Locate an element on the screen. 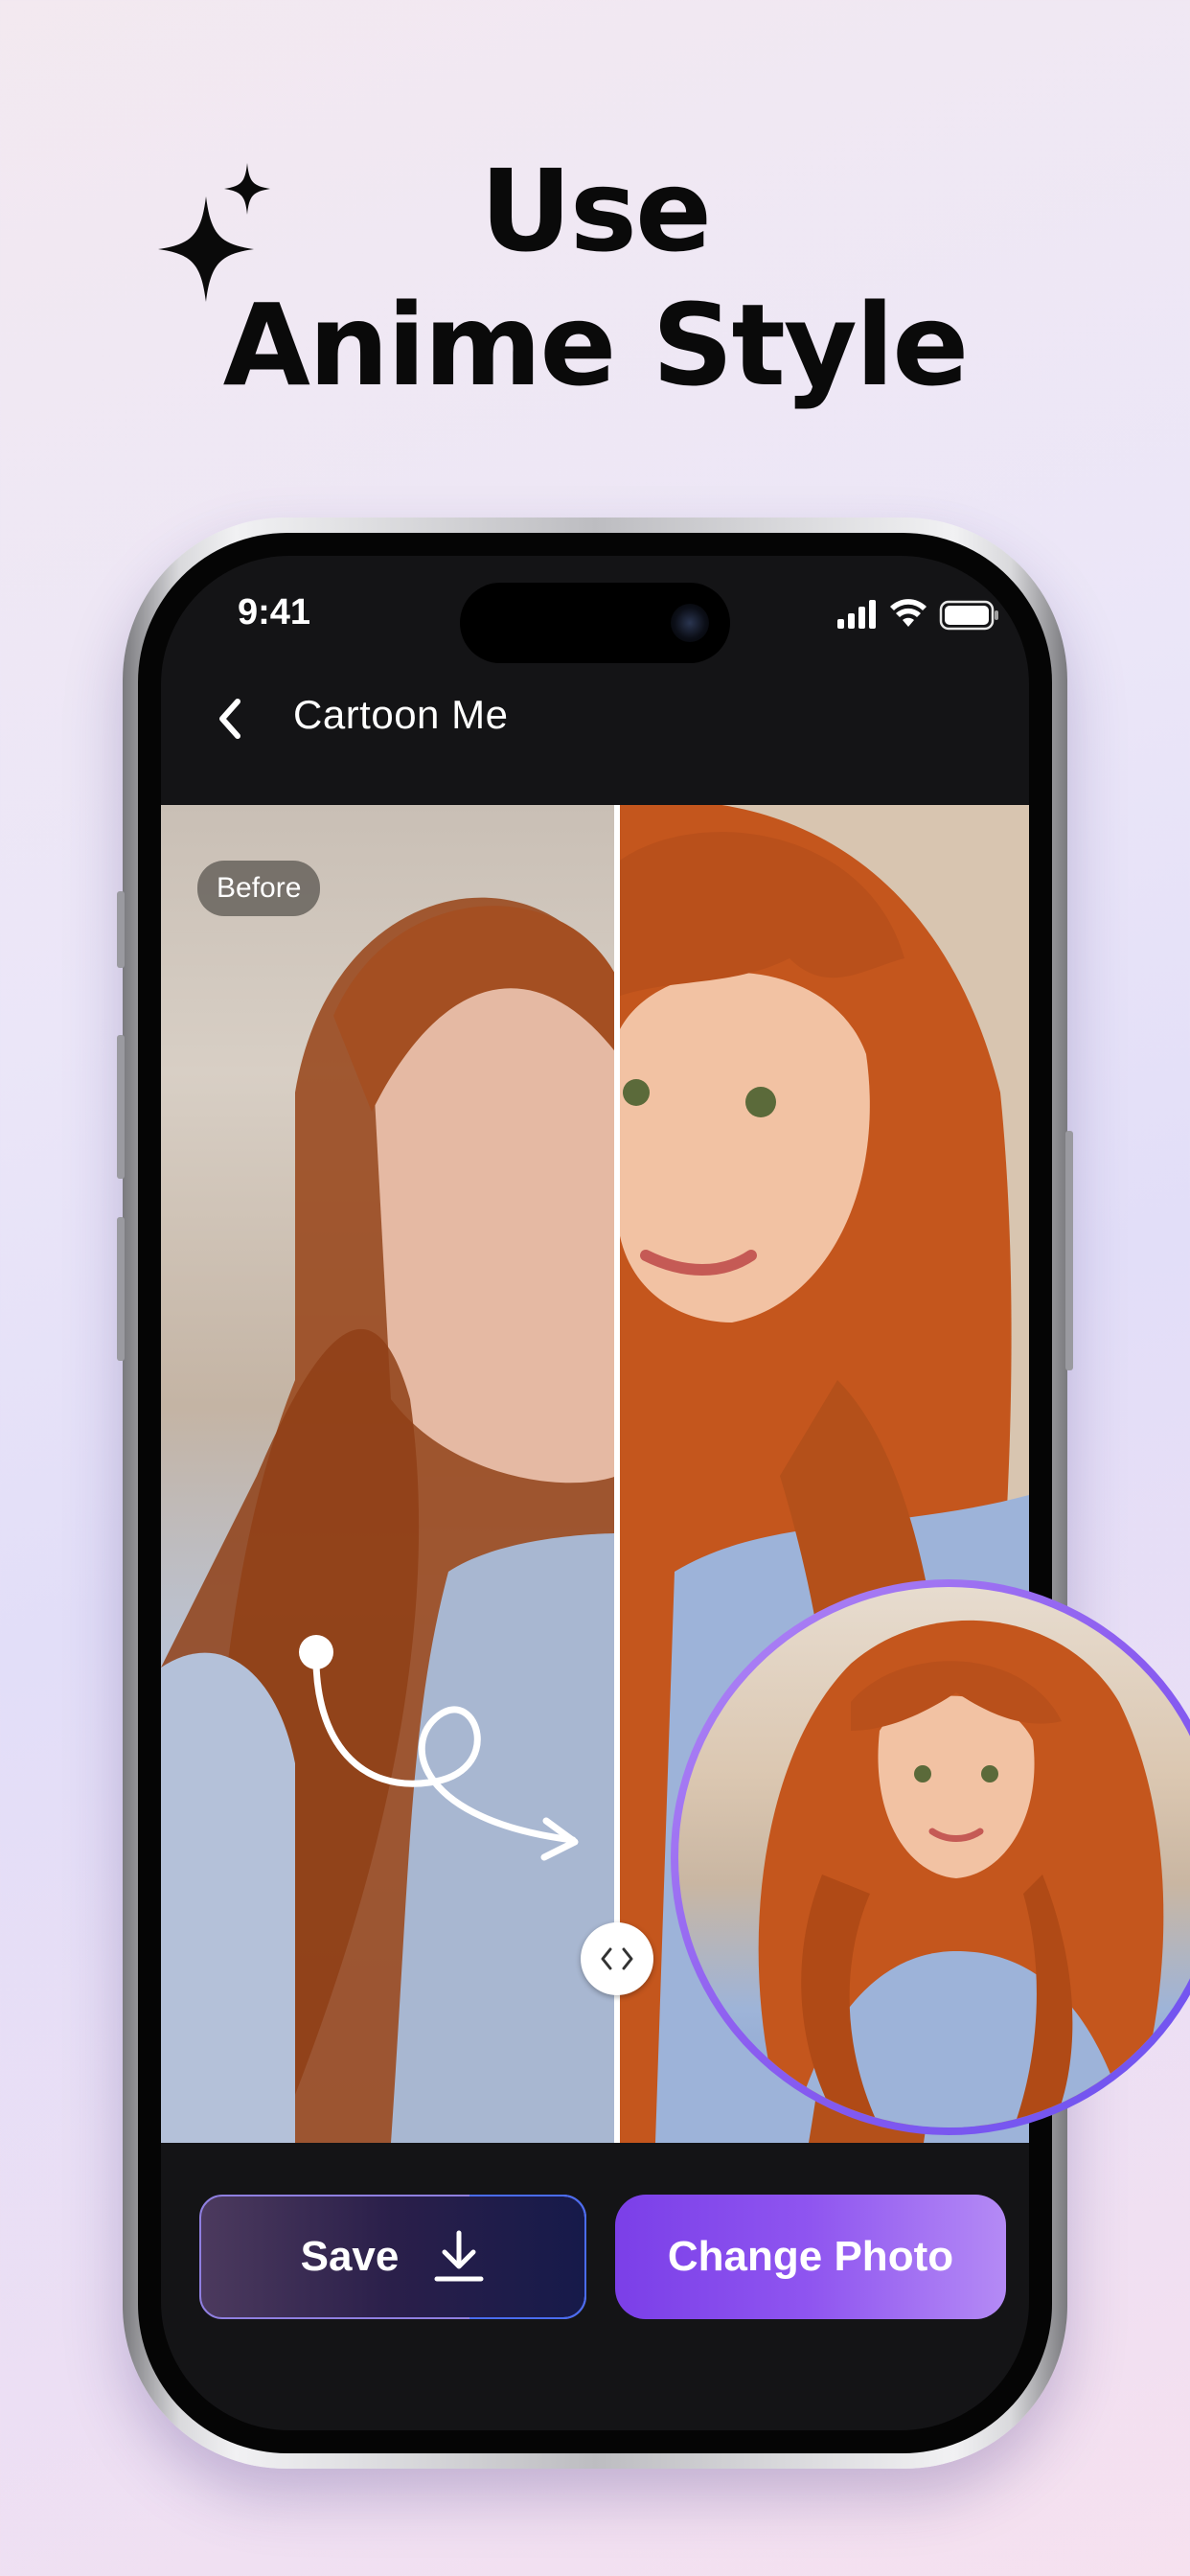  phone-volume-up is located at coordinates (121, 1107).